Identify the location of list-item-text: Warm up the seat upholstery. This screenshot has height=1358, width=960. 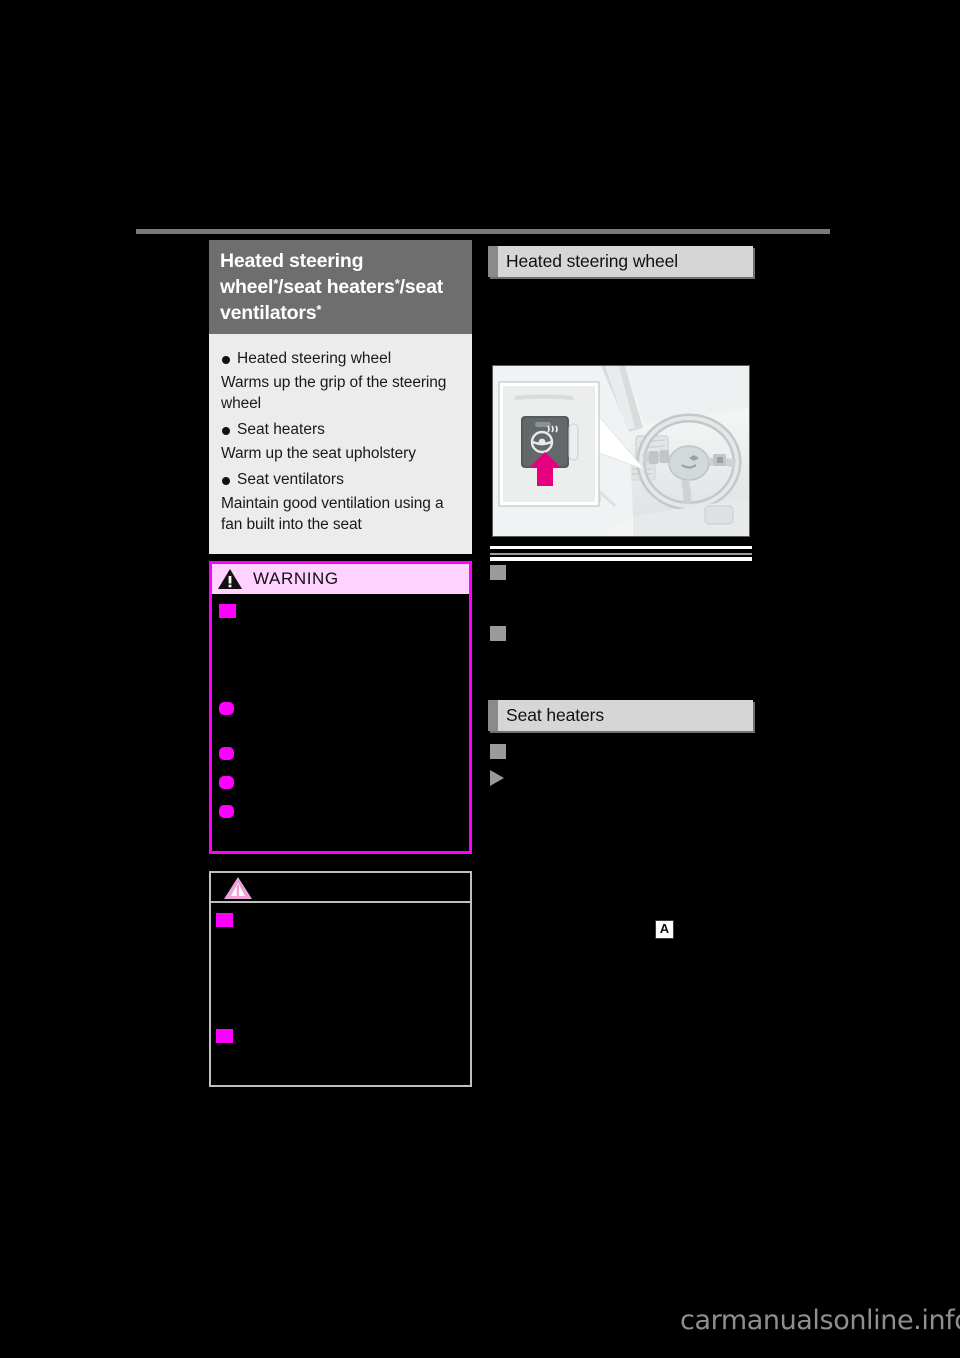
(318, 453).